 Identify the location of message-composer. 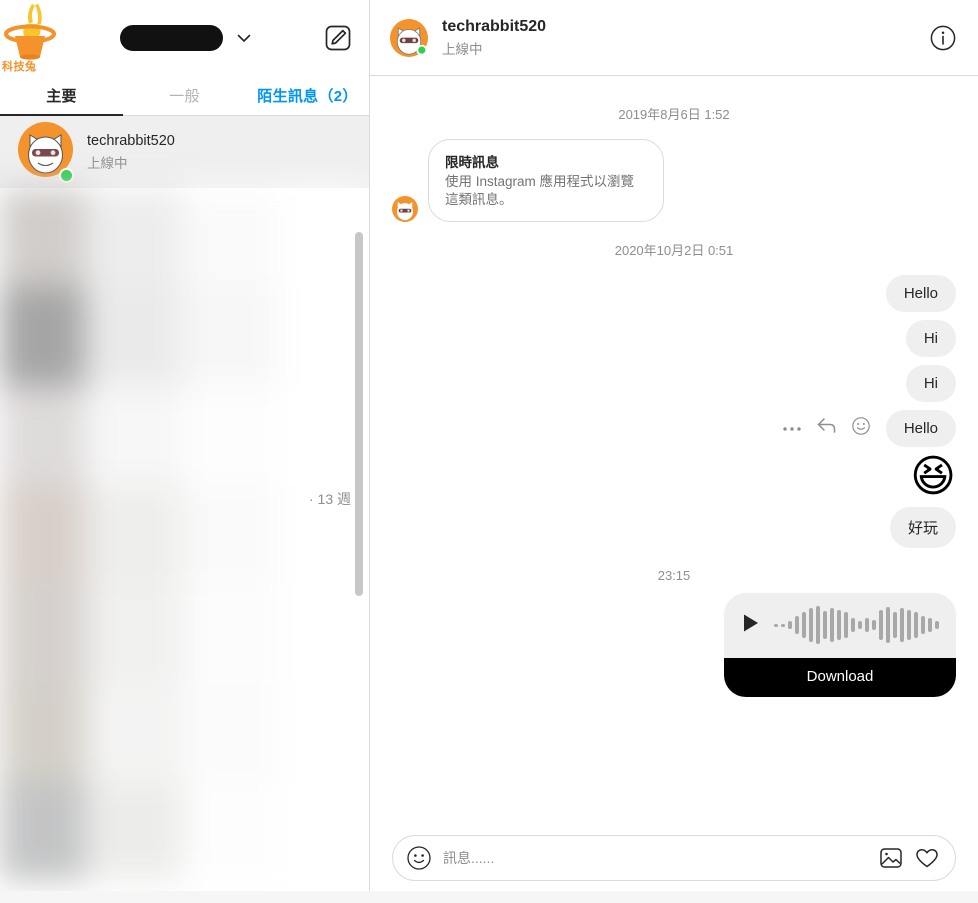
(674, 858).